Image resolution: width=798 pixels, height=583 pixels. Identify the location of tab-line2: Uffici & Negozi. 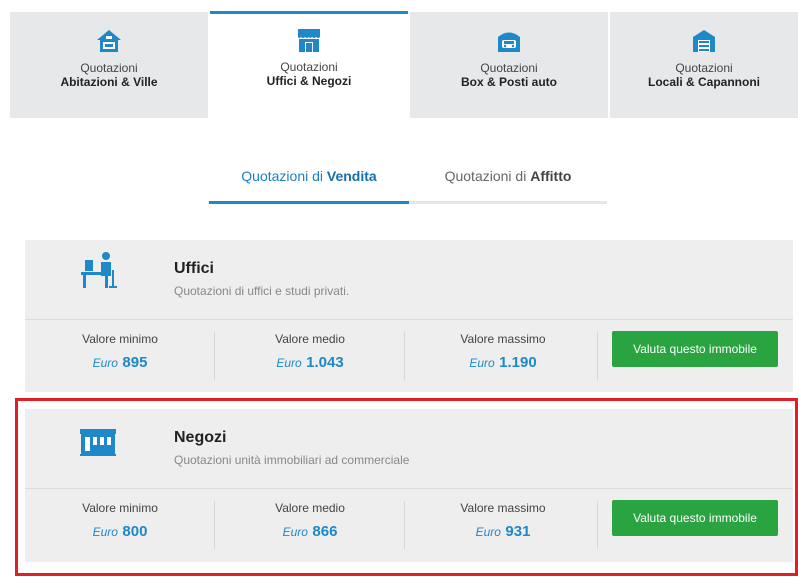
(309, 81).